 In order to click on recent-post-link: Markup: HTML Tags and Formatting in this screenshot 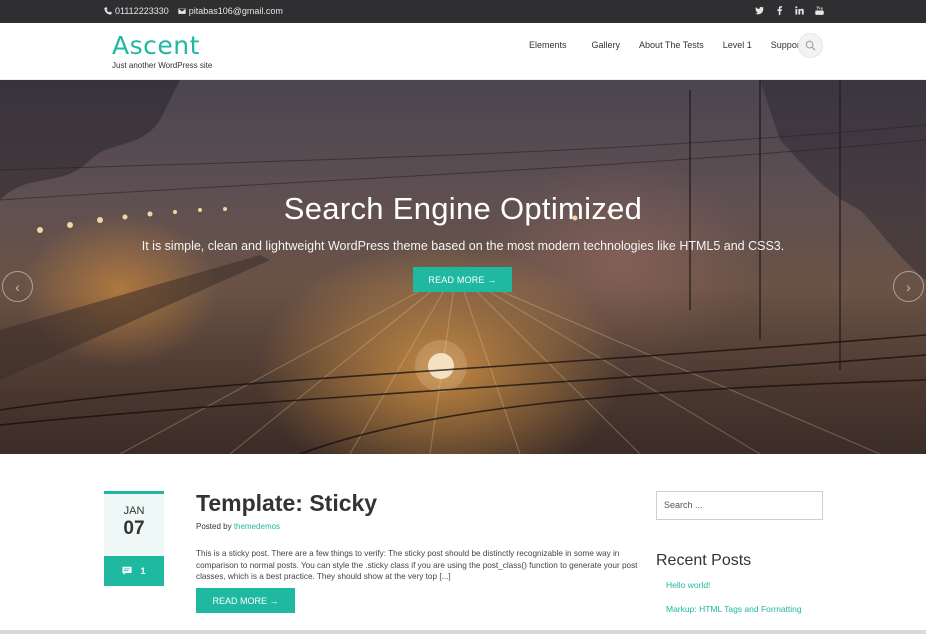, I will do `click(739, 616)`.